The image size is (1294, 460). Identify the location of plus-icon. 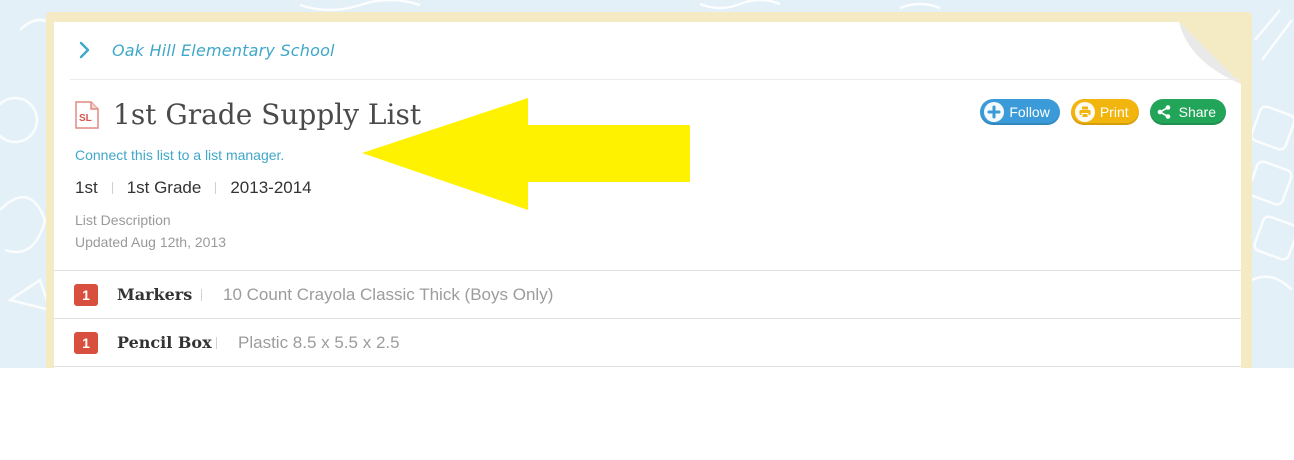
(994, 112).